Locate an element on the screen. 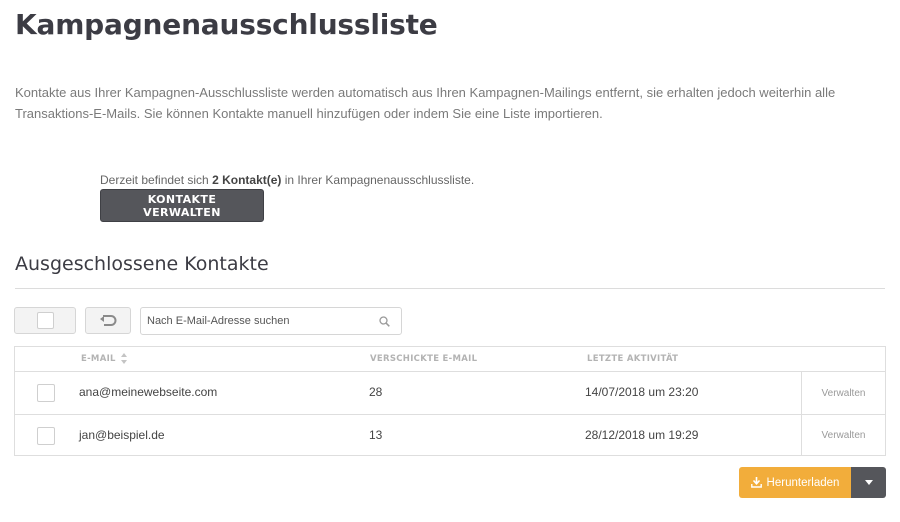 Image resolution: width=900 pixels, height=522 pixels. search-icon is located at coordinates (384, 321).